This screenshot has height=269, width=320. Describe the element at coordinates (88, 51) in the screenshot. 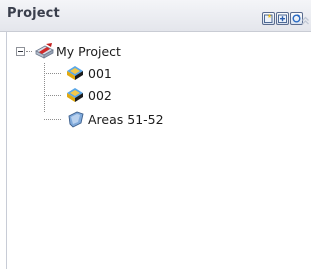

I see `tree-node-label: My Project` at that location.